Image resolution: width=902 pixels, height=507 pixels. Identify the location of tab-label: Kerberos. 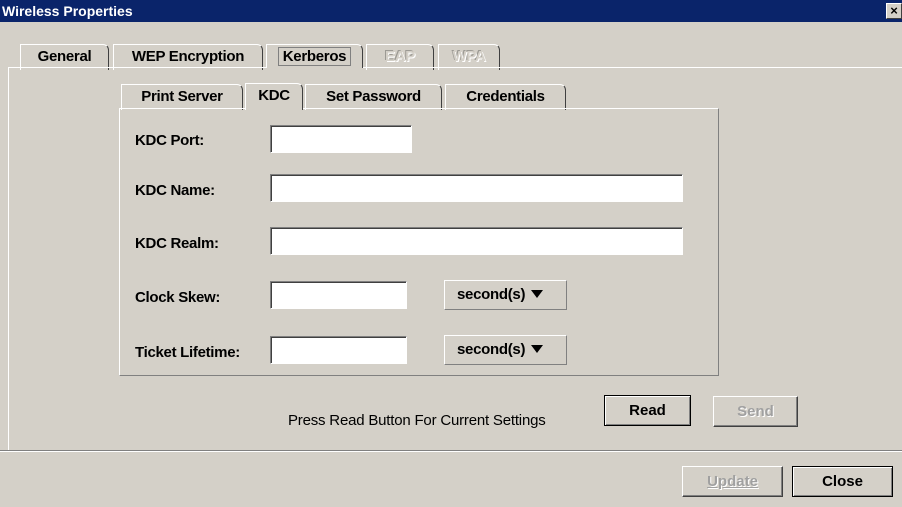
(314, 56).